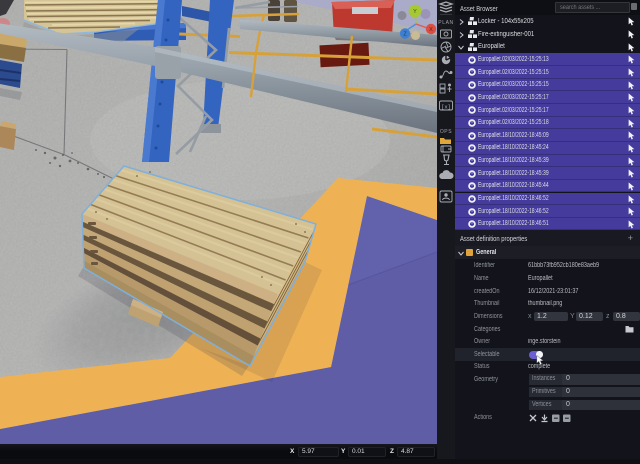 This screenshot has height=464, width=640. Describe the element at coordinates (446, 107) in the screenshot. I see `svg-text: [x]` at that location.